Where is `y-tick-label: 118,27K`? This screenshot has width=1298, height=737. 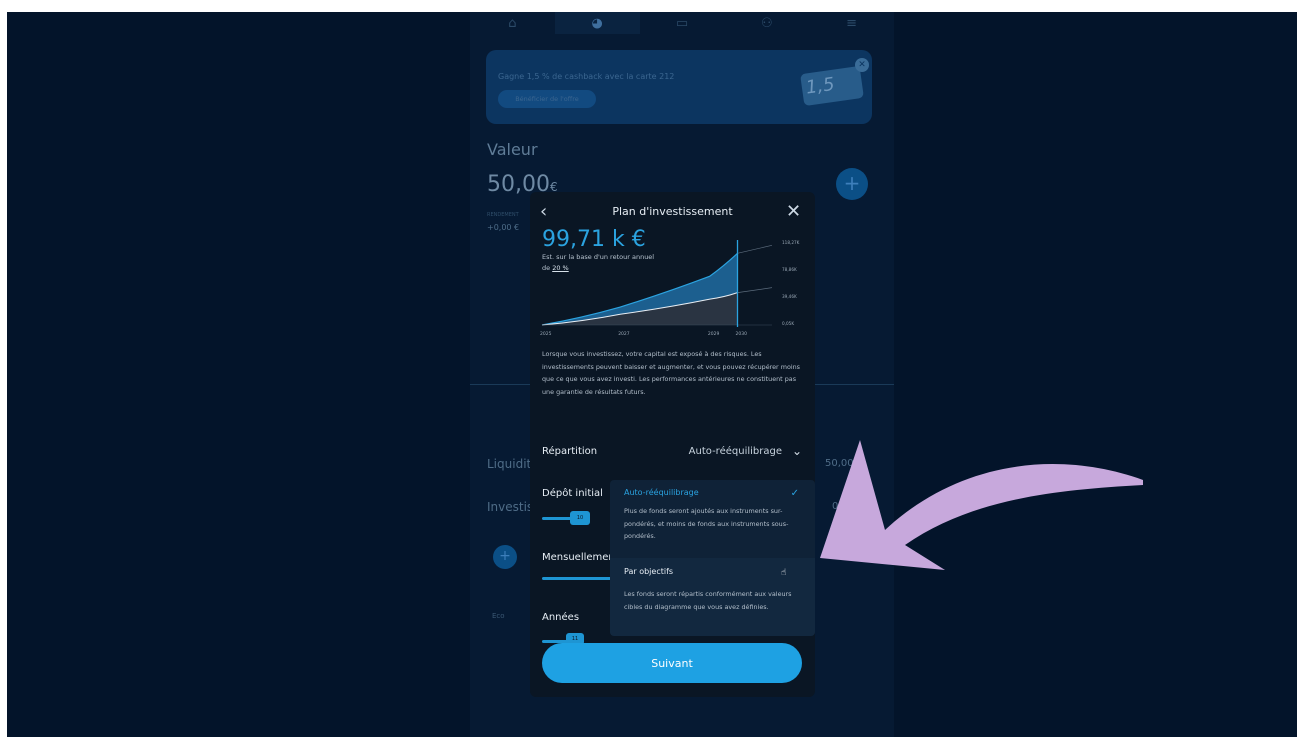 y-tick-label: 118,27K is located at coordinates (791, 242).